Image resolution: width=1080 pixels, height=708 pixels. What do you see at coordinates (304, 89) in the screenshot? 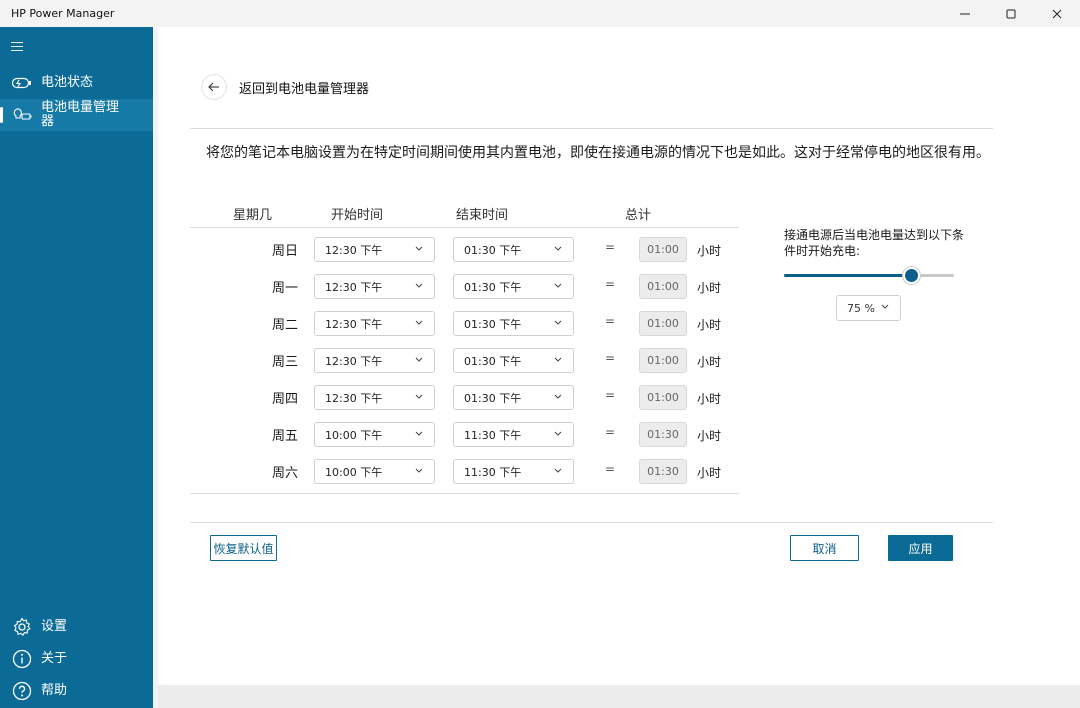
I see `page-title: 返回到电池电量管理器` at bounding box center [304, 89].